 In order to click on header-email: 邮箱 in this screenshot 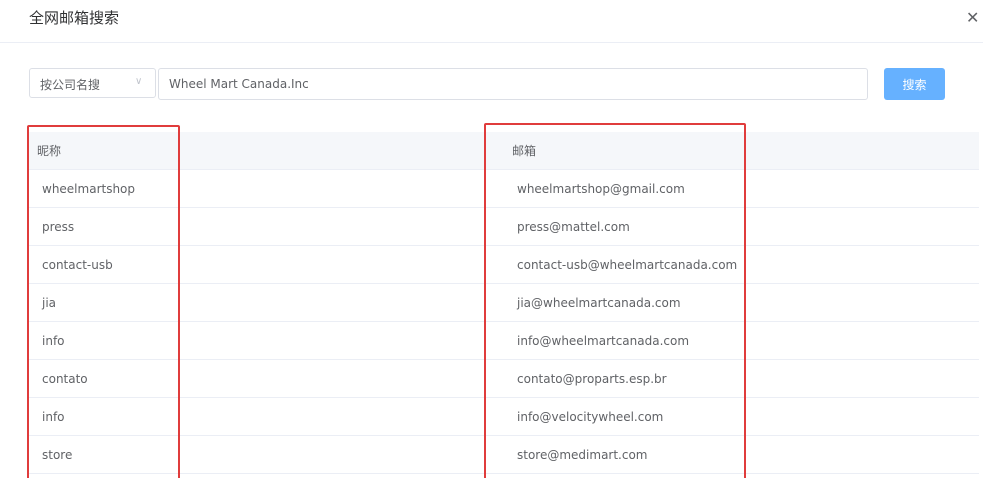, I will do `click(741, 151)`.